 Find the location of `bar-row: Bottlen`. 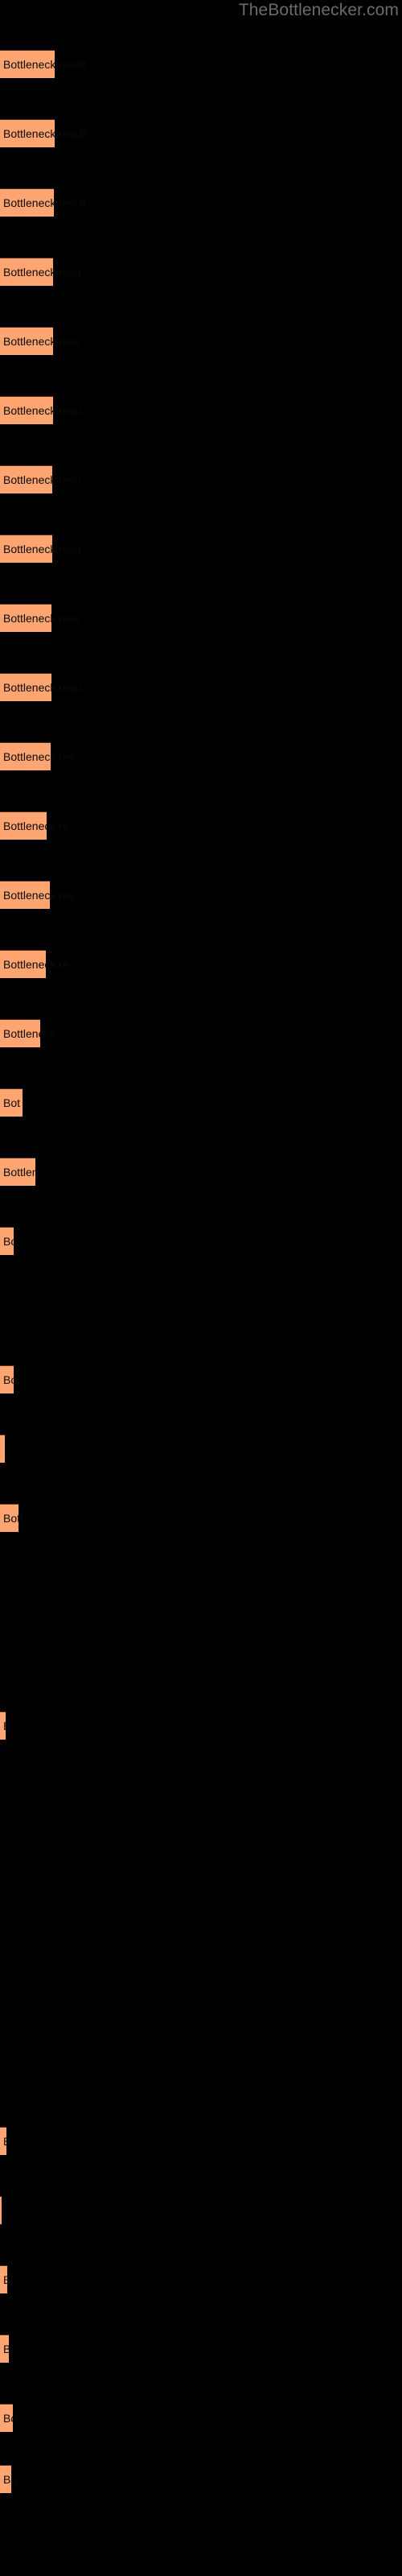

bar-row: Bottlen is located at coordinates (201, 1172).